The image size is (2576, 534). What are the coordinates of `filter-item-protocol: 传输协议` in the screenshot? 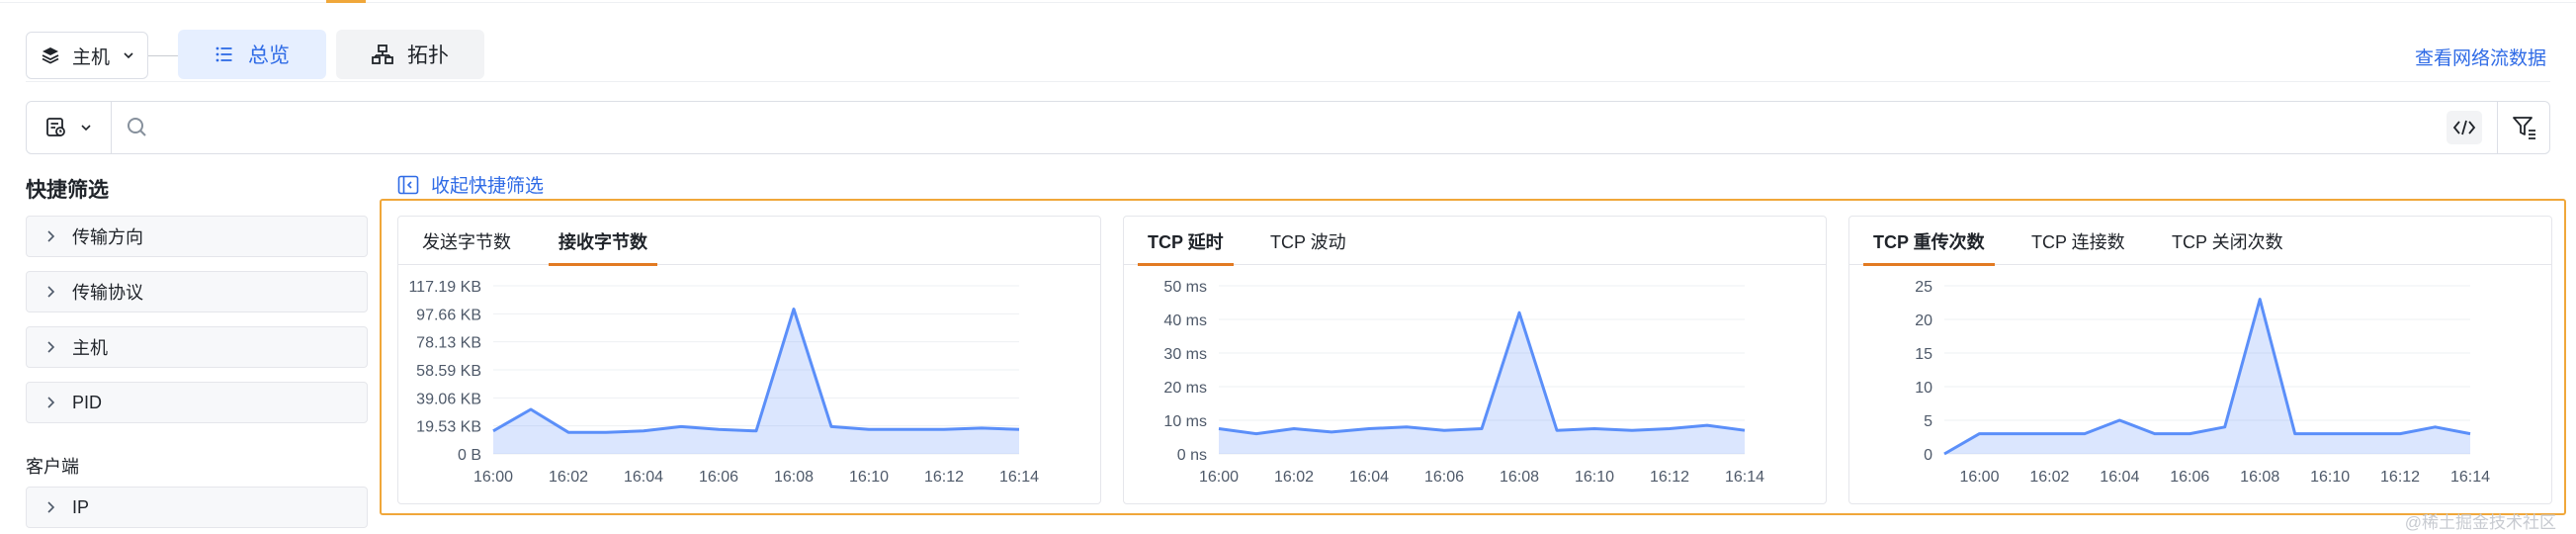 It's located at (197, 291).